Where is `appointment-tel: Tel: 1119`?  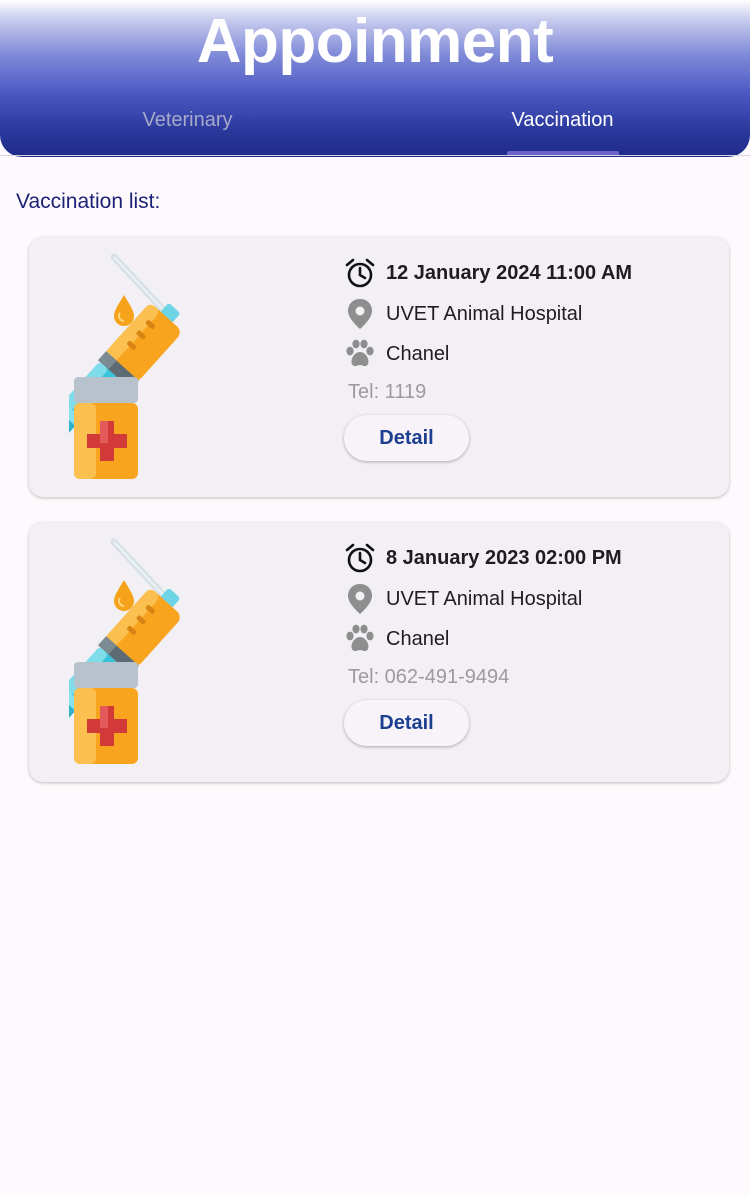 appointment-tel: Tel: 1119 is located at coordinates (387, 392).